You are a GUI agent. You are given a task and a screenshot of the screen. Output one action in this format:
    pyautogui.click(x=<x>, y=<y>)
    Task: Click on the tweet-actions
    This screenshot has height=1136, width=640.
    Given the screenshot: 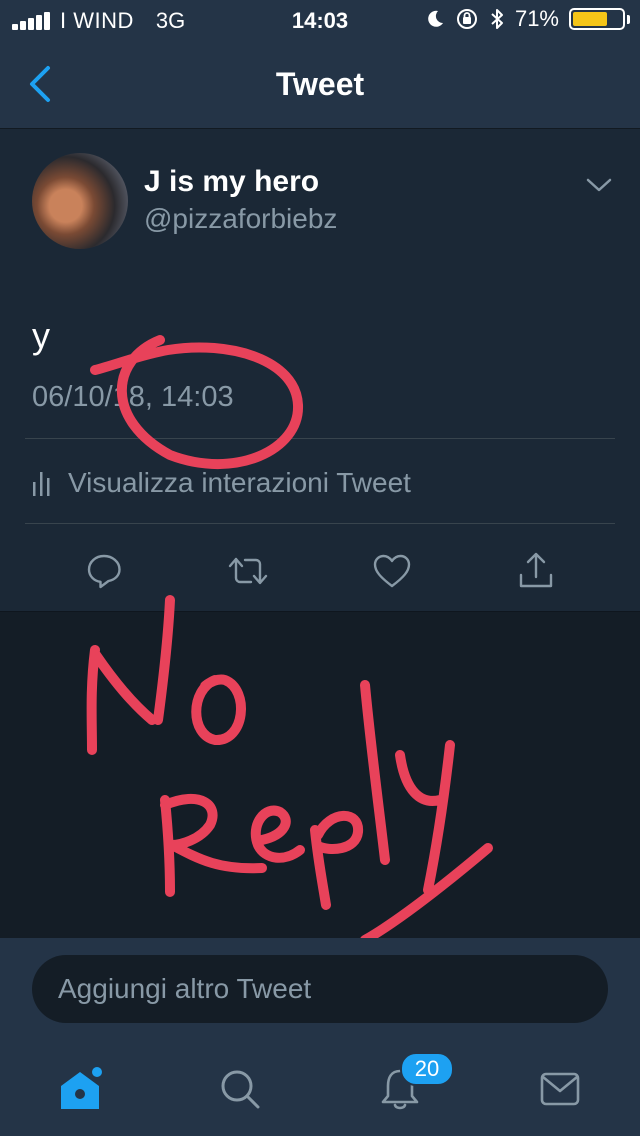 What is the action you would take?
    pyautogui.click(x=320, y=571)
    